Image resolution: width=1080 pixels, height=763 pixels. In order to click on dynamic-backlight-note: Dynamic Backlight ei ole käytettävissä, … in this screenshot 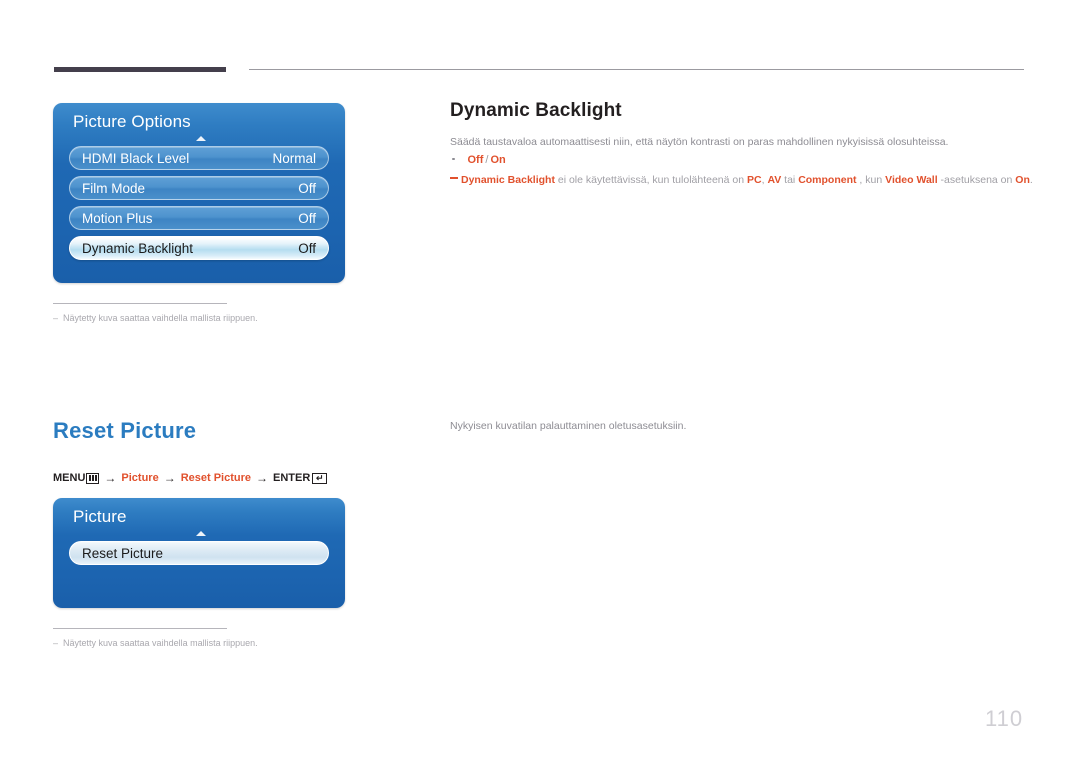, I will do `click(741, 180)`.